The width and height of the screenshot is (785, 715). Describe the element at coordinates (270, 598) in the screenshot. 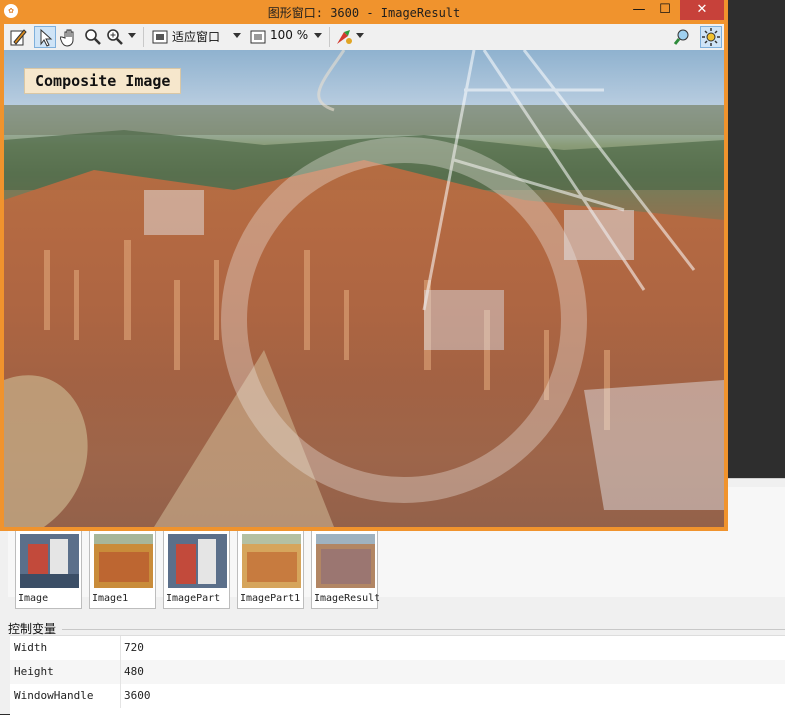

I see `thumbnail-label: ImagePart1` at that location.